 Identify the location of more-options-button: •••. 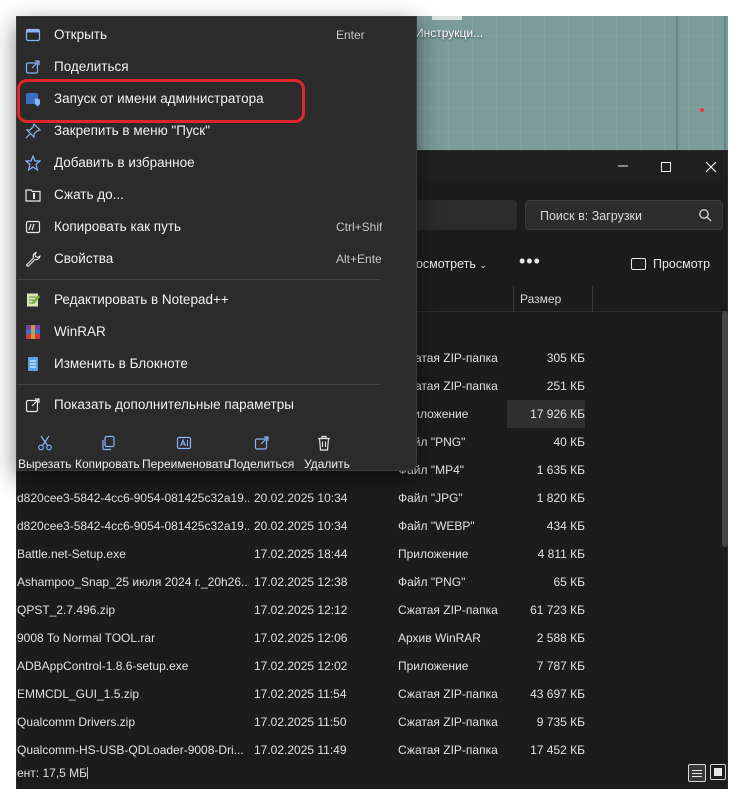
(530, 261).